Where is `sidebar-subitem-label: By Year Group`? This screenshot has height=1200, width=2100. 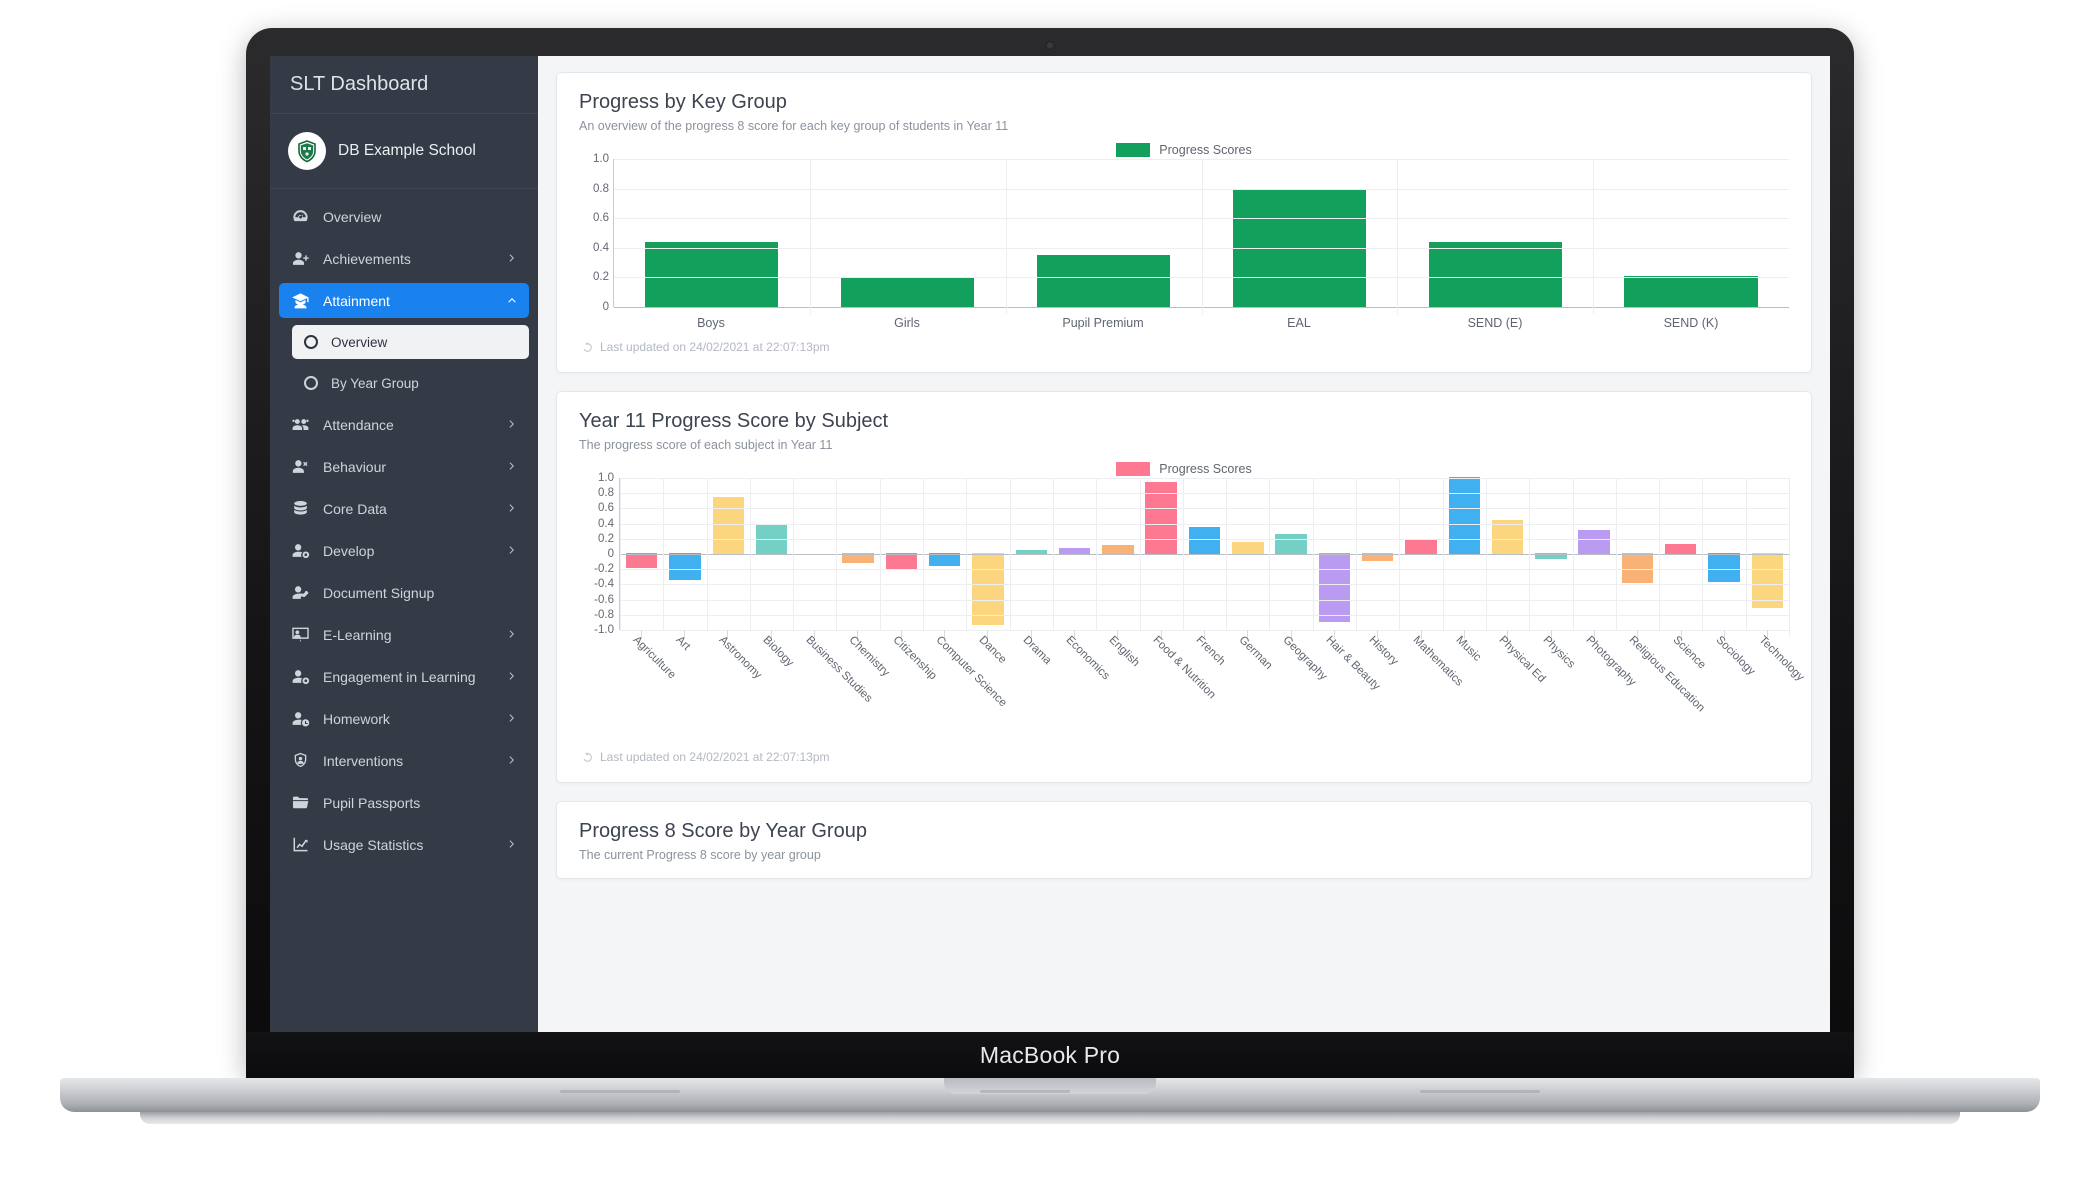 sidebar-subitem-label: By Year Group is located at coordinates (375, 383).